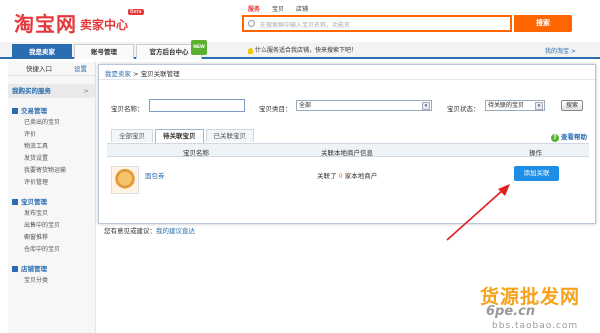 The height and width of the screenshot is (333, 600). Describe the element at coordinates (511, 311) in the screenshot. I see `watermark-domain: 6pe.cn` at that location.